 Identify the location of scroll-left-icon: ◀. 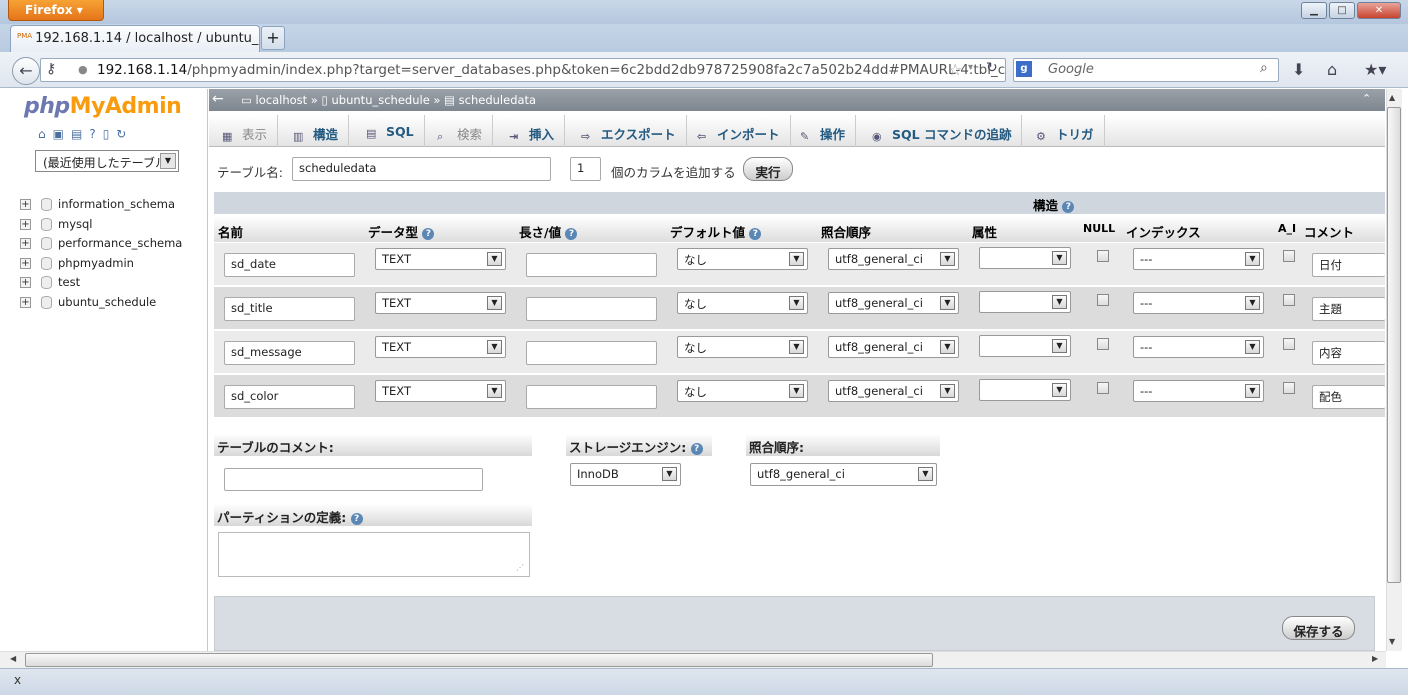
(13, 658).